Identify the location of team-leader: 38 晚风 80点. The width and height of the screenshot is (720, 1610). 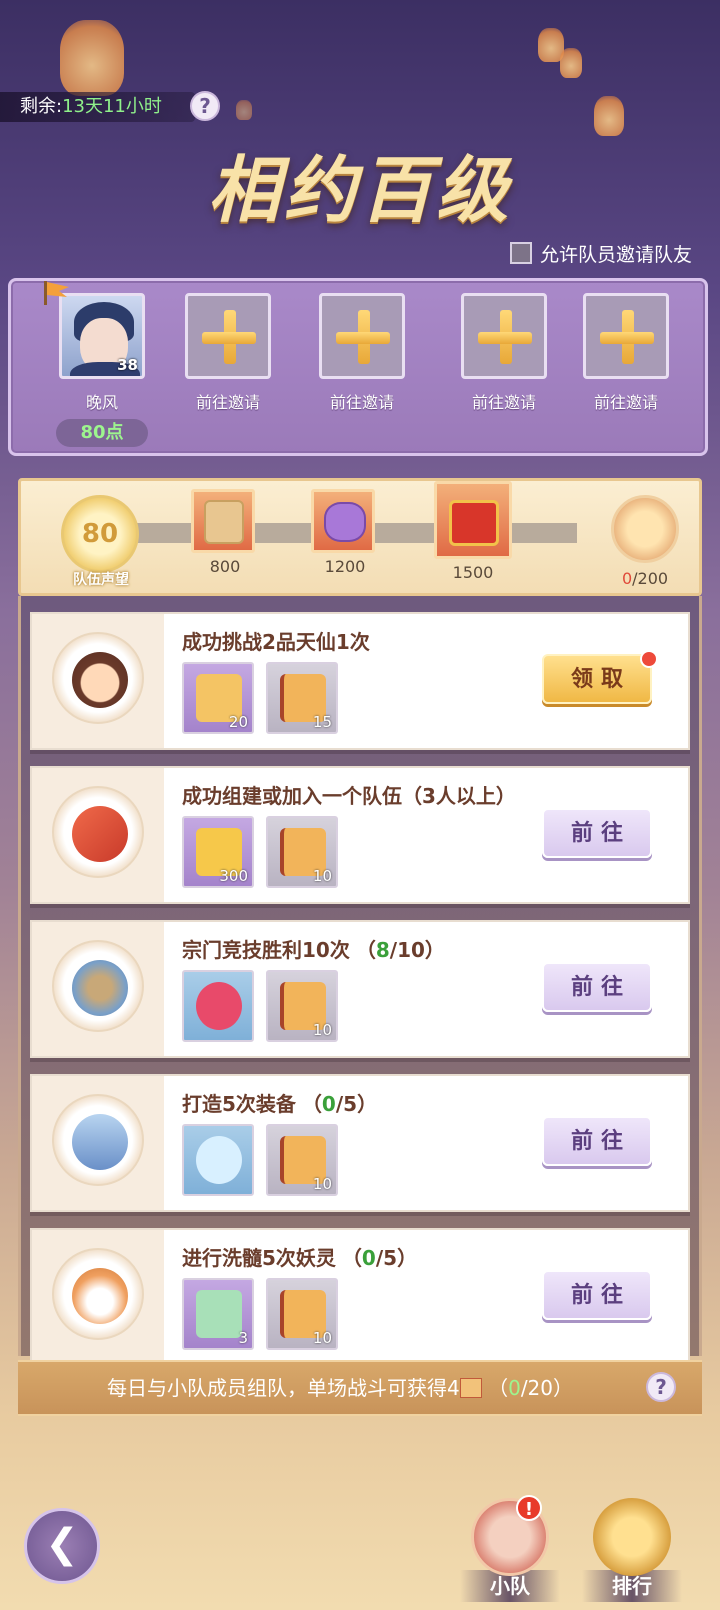
(100, 364).